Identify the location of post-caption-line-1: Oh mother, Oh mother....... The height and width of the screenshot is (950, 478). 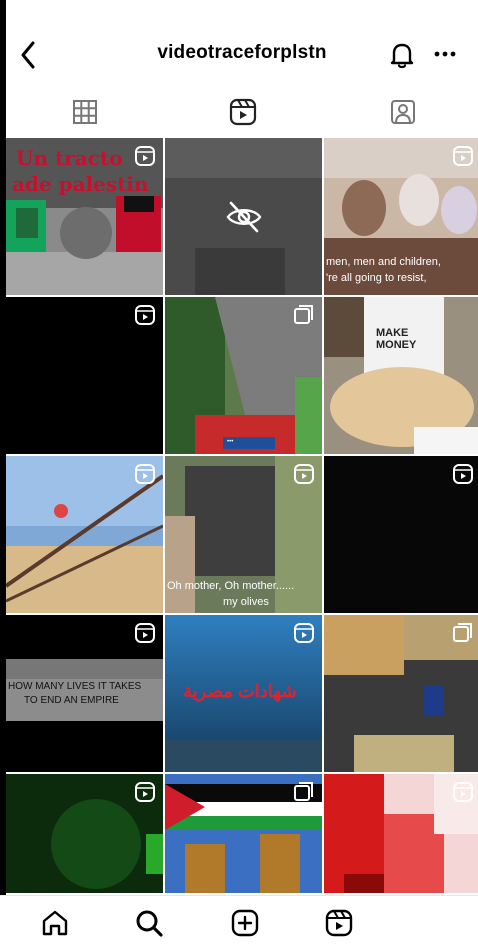
(231, 586).